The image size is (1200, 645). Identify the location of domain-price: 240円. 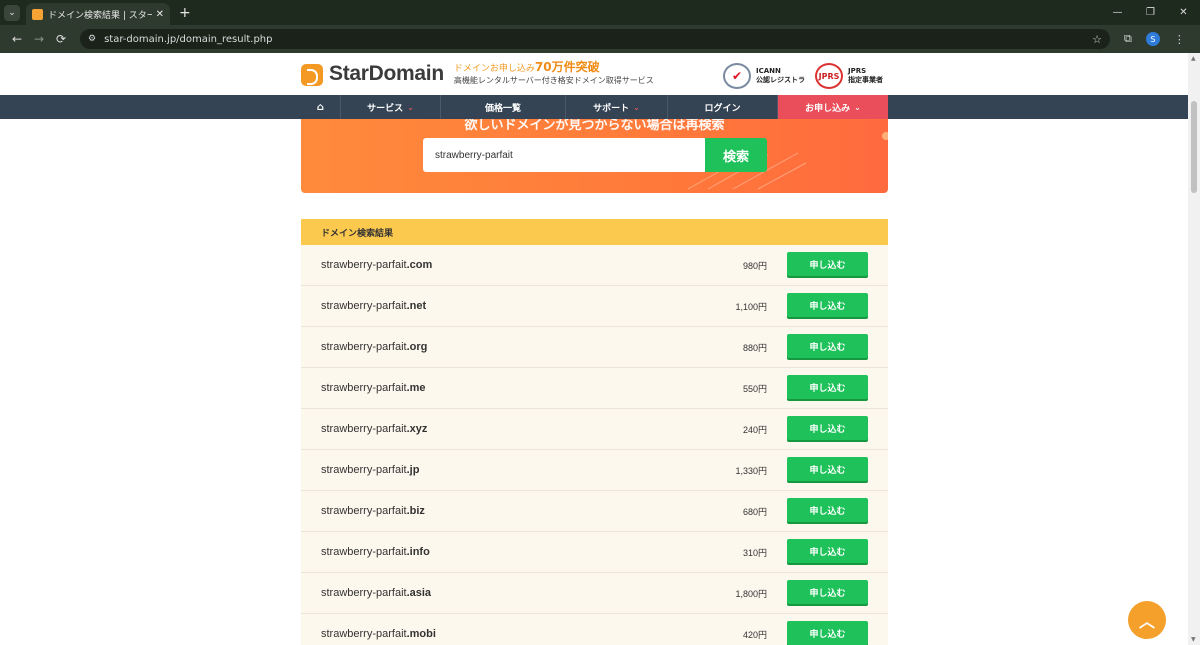
(754, 429).